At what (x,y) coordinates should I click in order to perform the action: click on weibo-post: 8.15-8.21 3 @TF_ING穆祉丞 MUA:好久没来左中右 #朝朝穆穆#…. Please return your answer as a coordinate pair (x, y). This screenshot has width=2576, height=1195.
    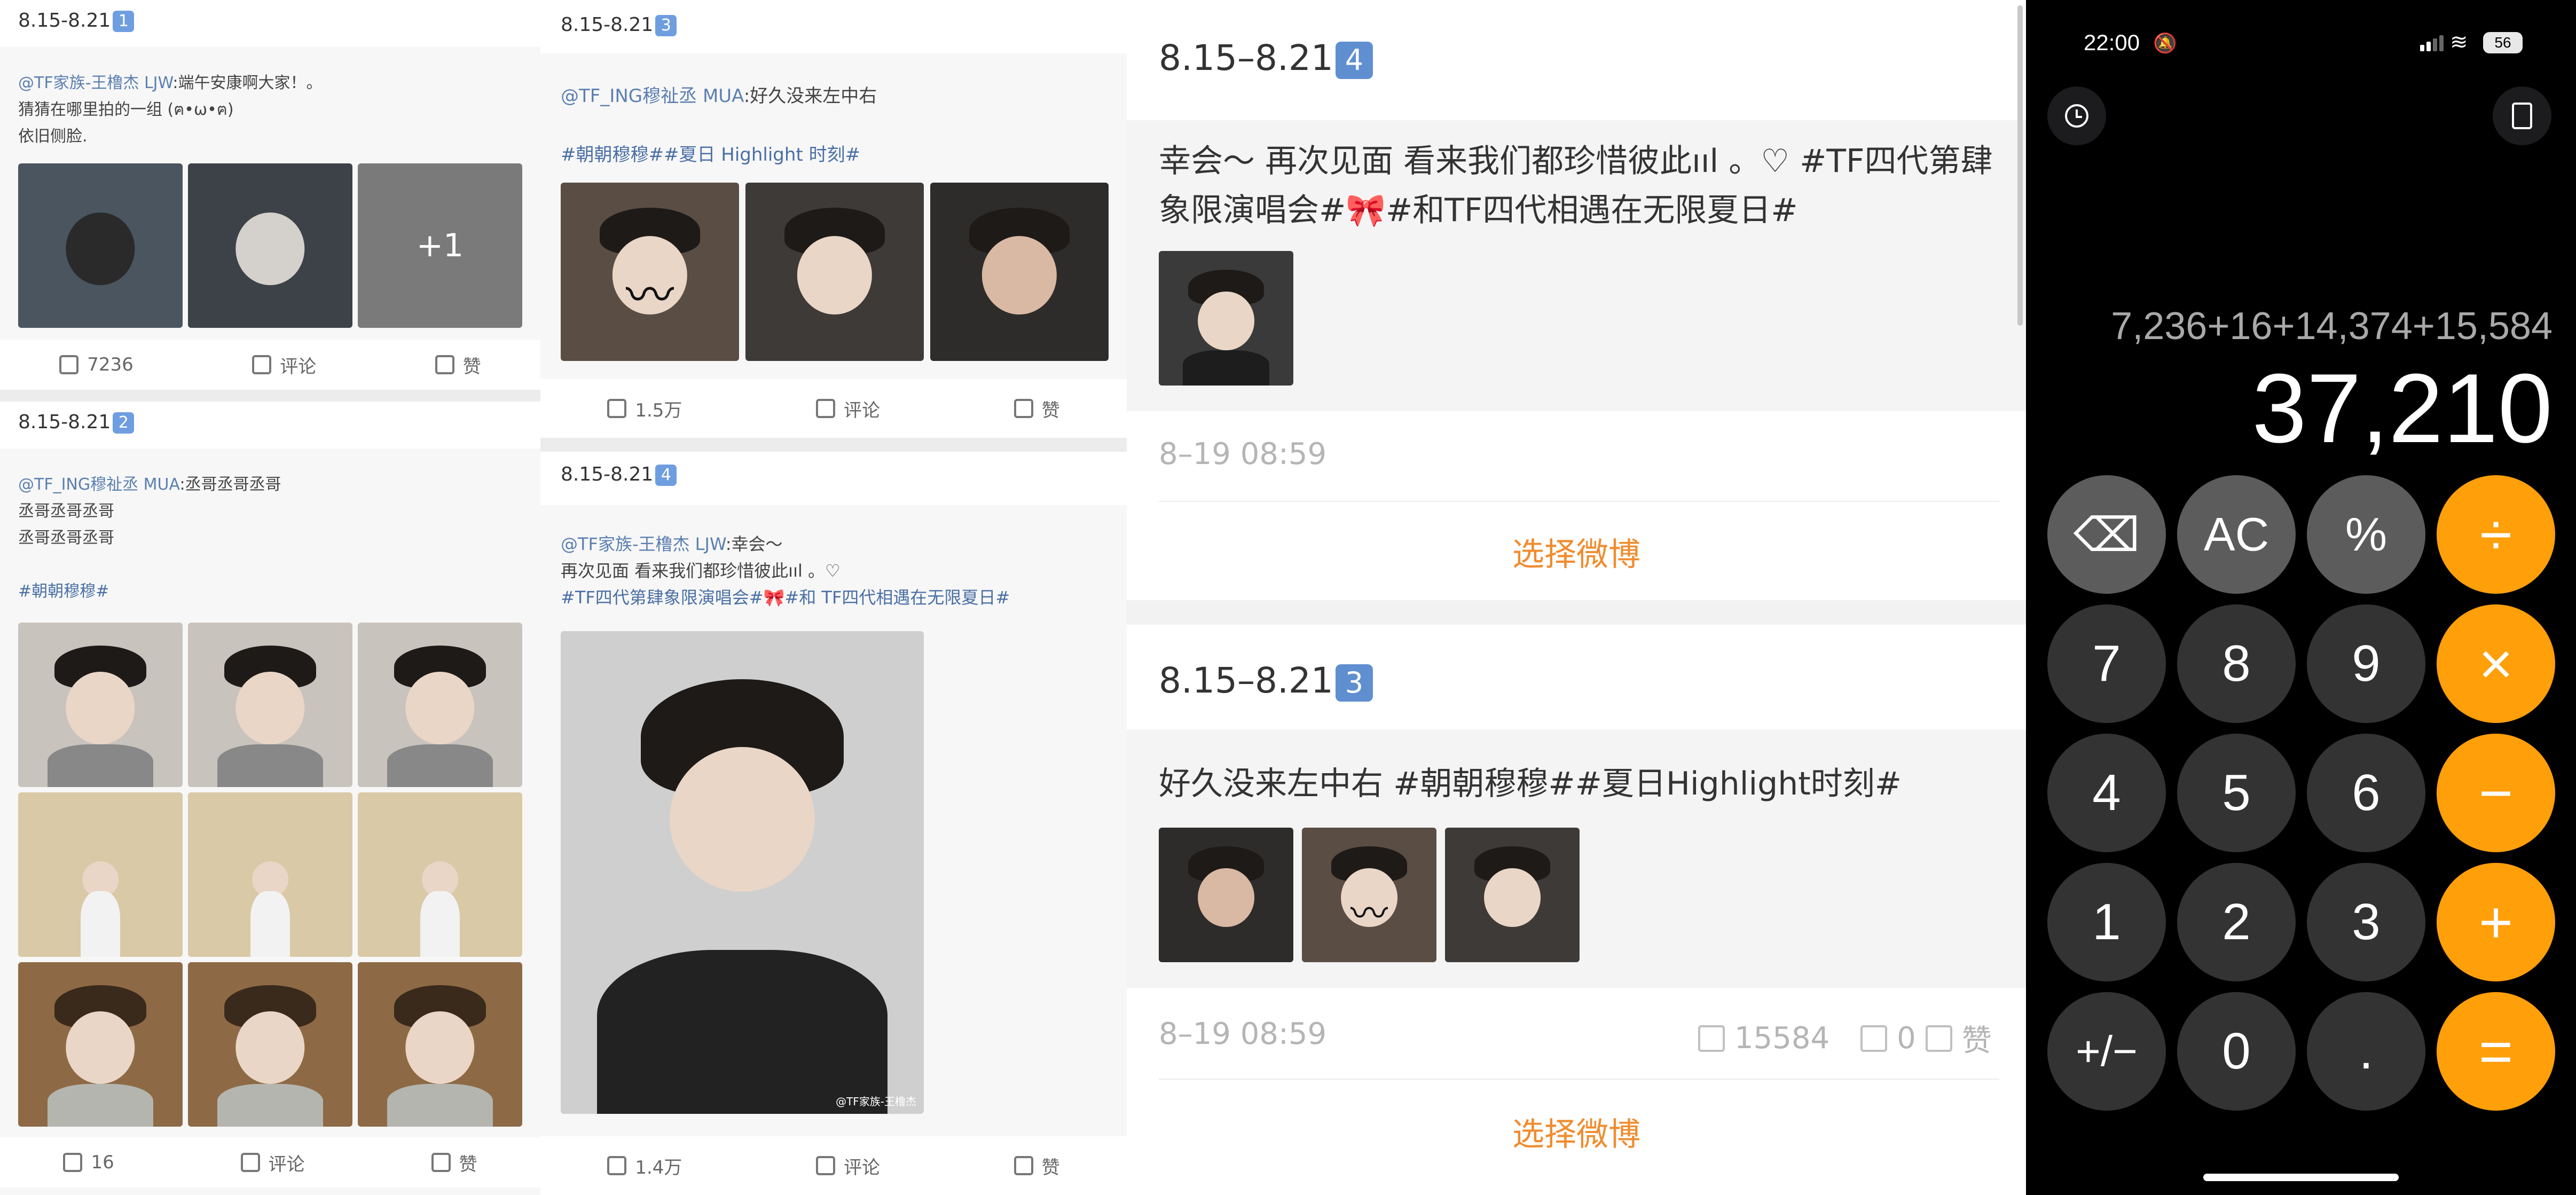
    Looking at the image, I should click on (833, 219).